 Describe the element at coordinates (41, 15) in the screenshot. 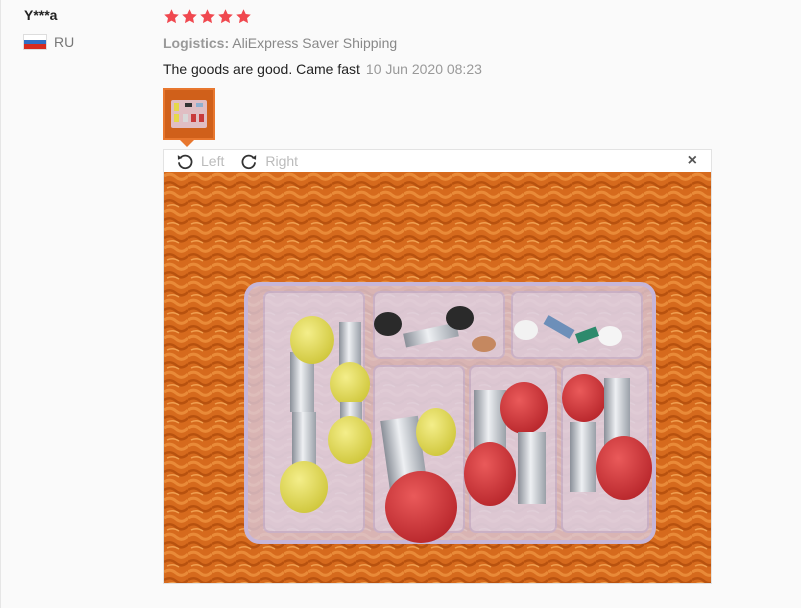

I see `user-name: Y***a` at that location.